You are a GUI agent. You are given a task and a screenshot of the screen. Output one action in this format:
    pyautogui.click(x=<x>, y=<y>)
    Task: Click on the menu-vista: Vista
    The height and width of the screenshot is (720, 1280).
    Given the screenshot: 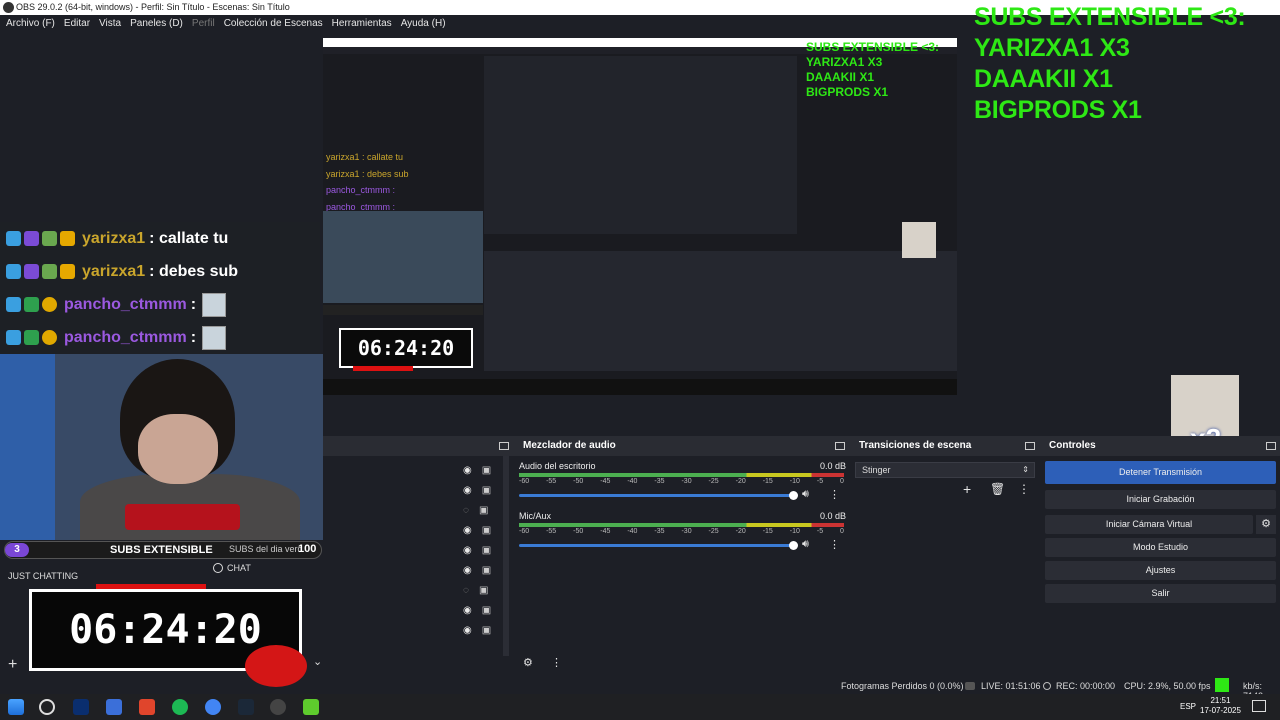 What is the action you would take?
    pyautogui.click(x=110, y=24)
    